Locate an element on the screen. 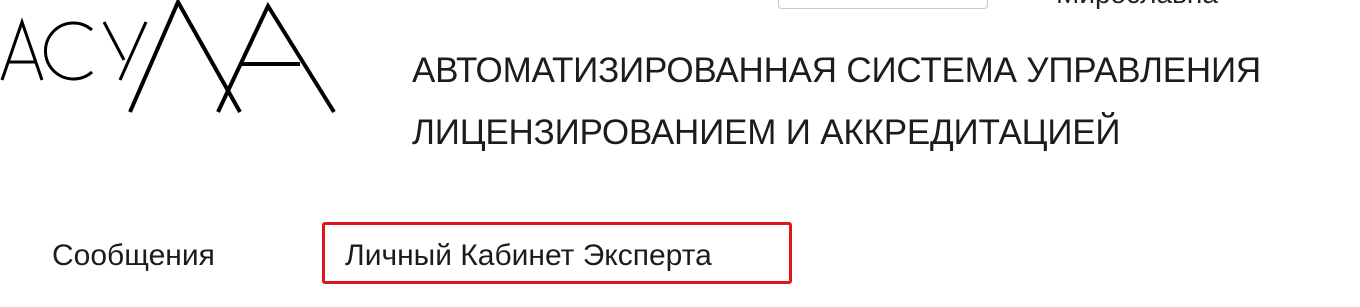  nav-item-expert-cabinet: Личный Кабинет Эксперта is located at coordinates (557, 253).